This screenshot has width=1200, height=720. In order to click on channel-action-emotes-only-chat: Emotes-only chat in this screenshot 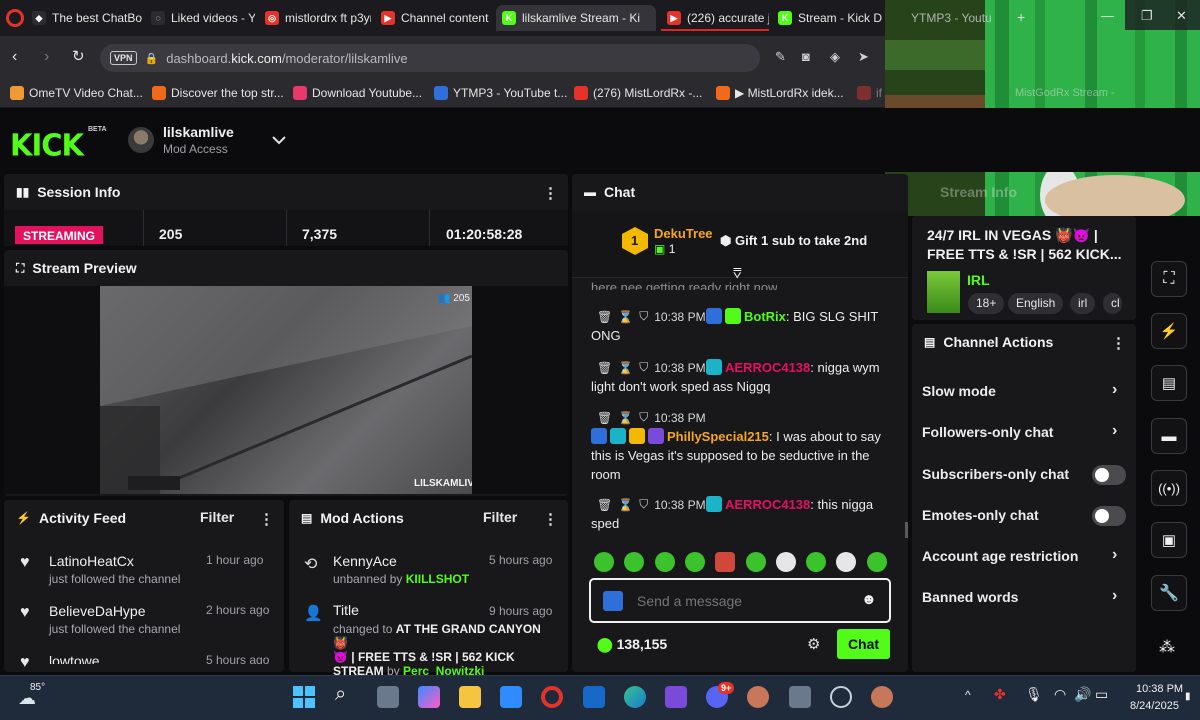, I will do `click(980, 515)`.